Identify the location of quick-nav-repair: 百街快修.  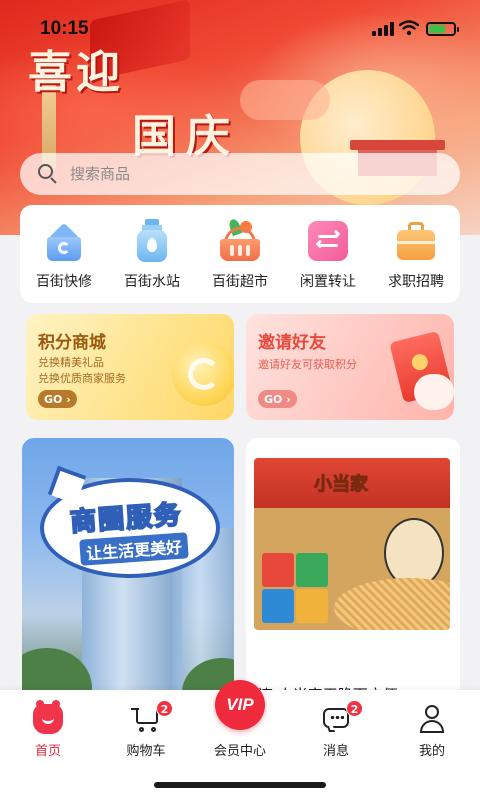
(64, 261).